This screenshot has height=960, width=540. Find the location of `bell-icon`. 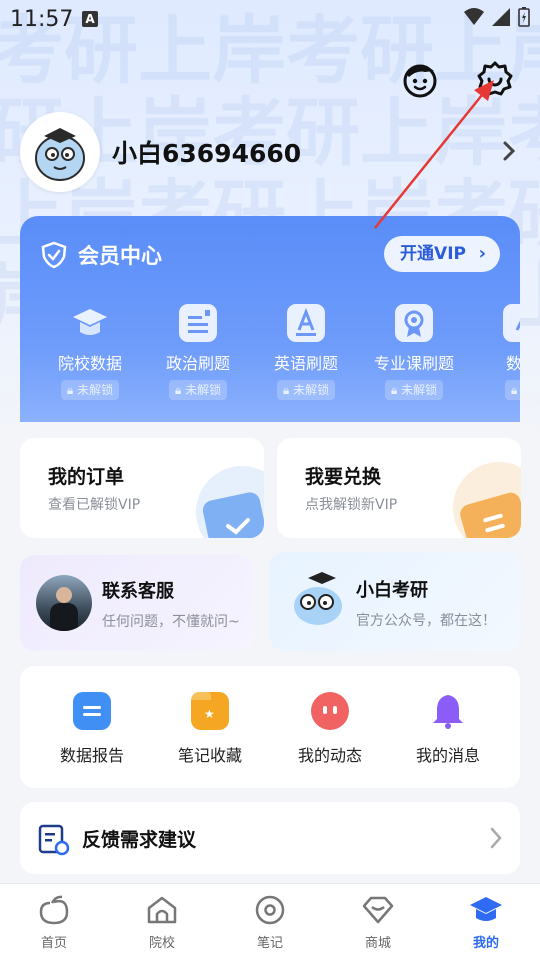

bell-icon is located at coordinates (448, 712).